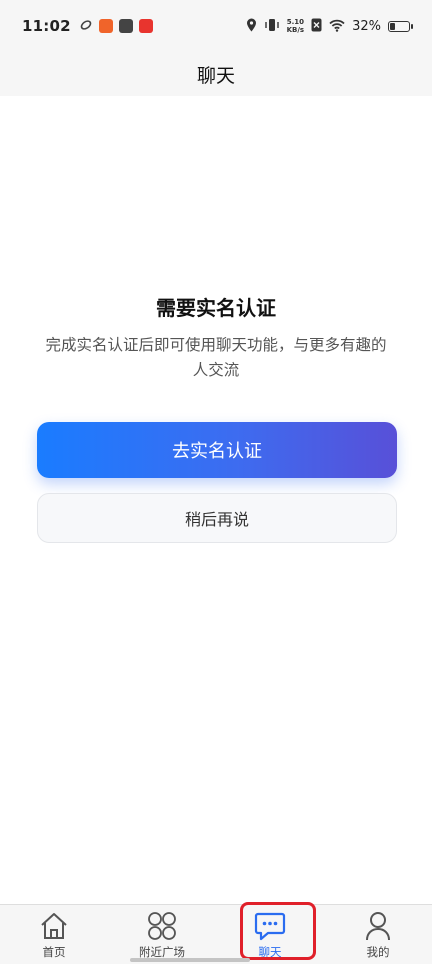  What do you see at coordinates (217, 450) in the screenshot?
I see `verify-identity-button: 去实名认证` at bounding box center [217, 450].